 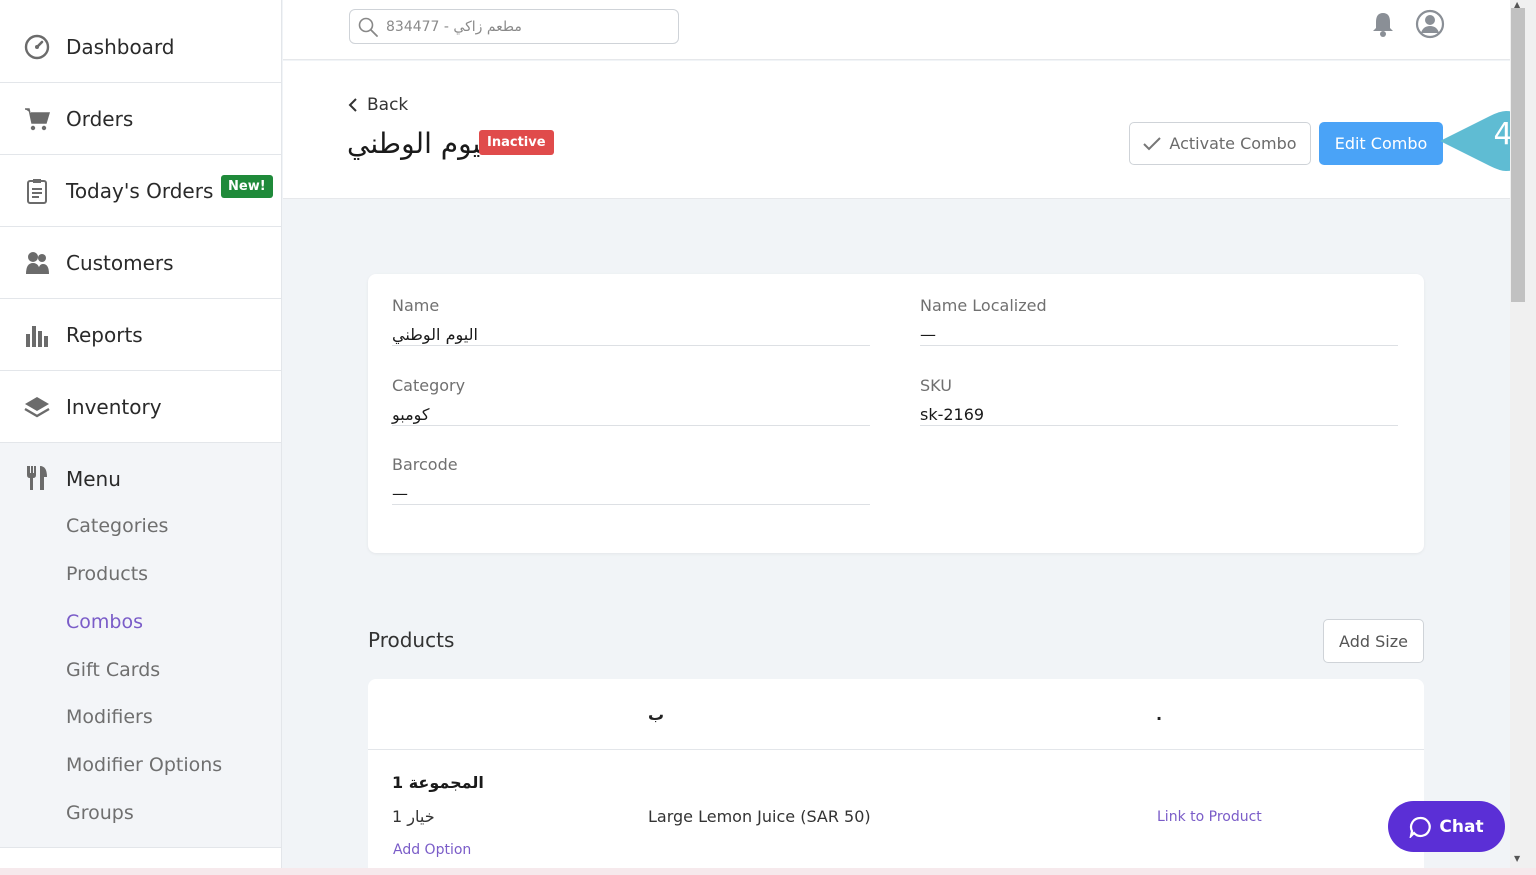 What do you see at coordinates (896, 714) in the screenshot?
I see `table-header: ب .` at bounding box center [896, 714].